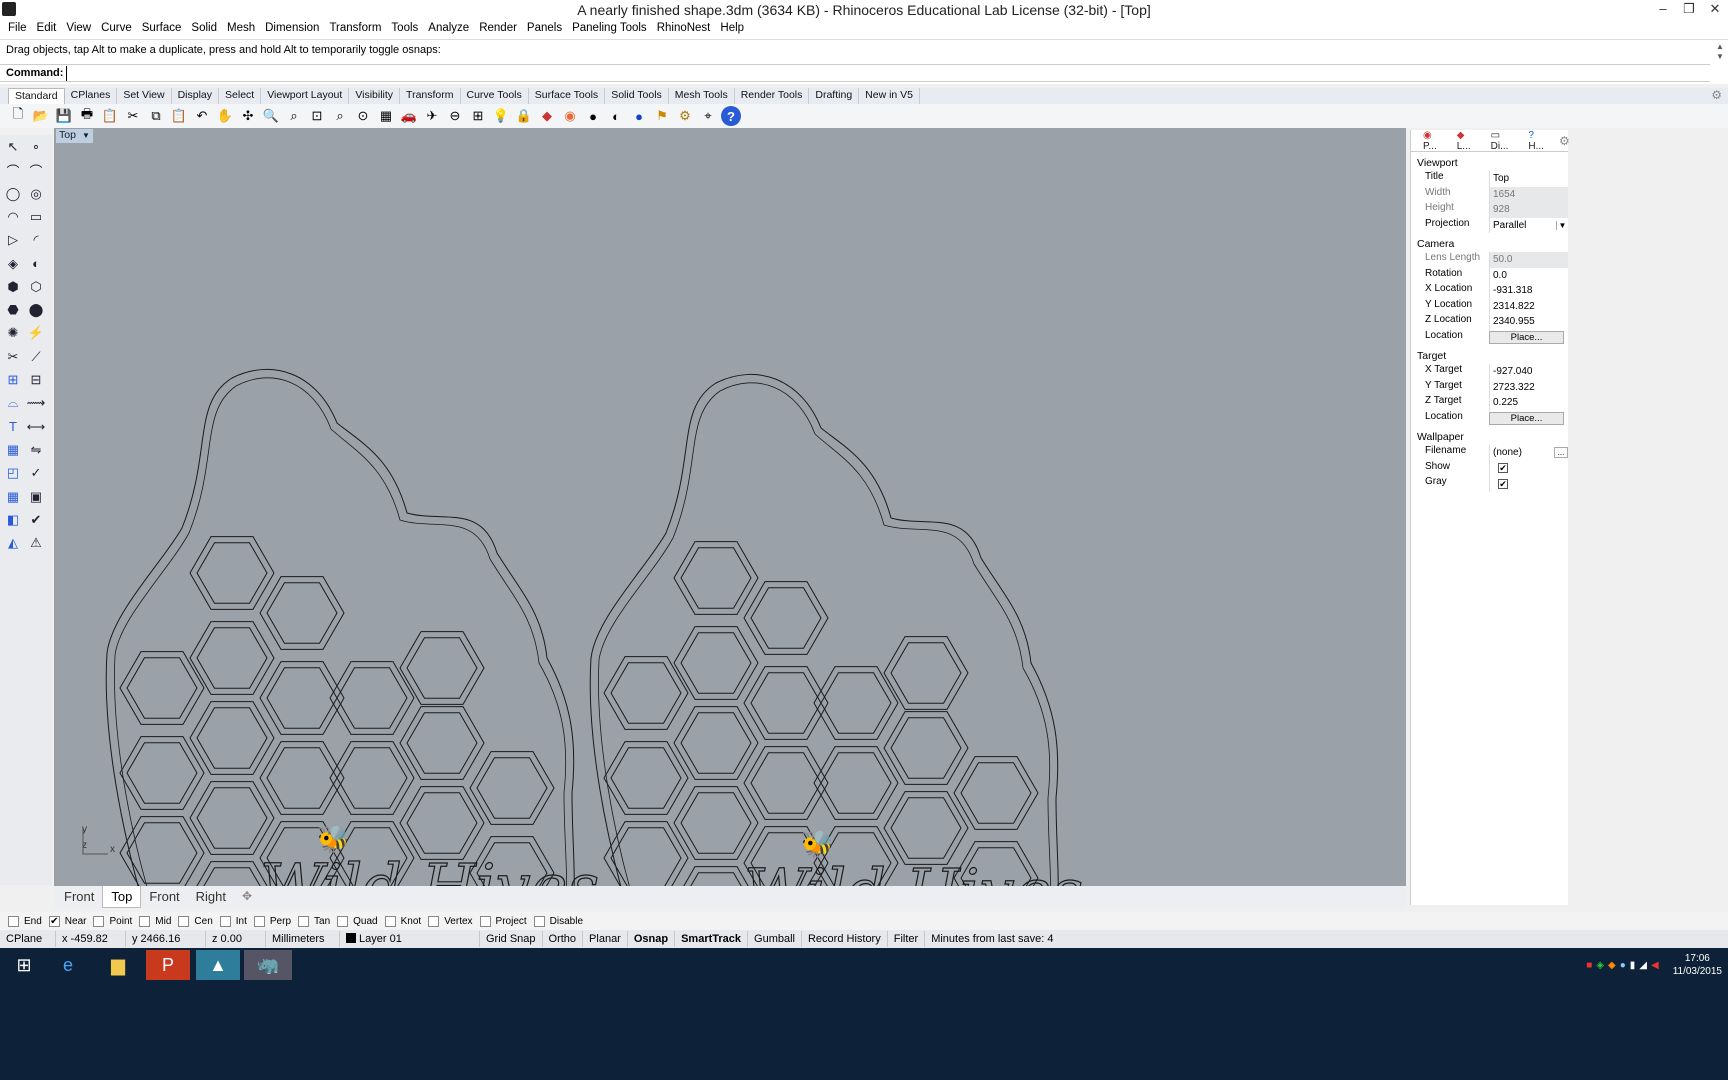 The width and height of the screenshot is (1728, 1080). I want to click on status-filter: Filter, so click(907, 939).